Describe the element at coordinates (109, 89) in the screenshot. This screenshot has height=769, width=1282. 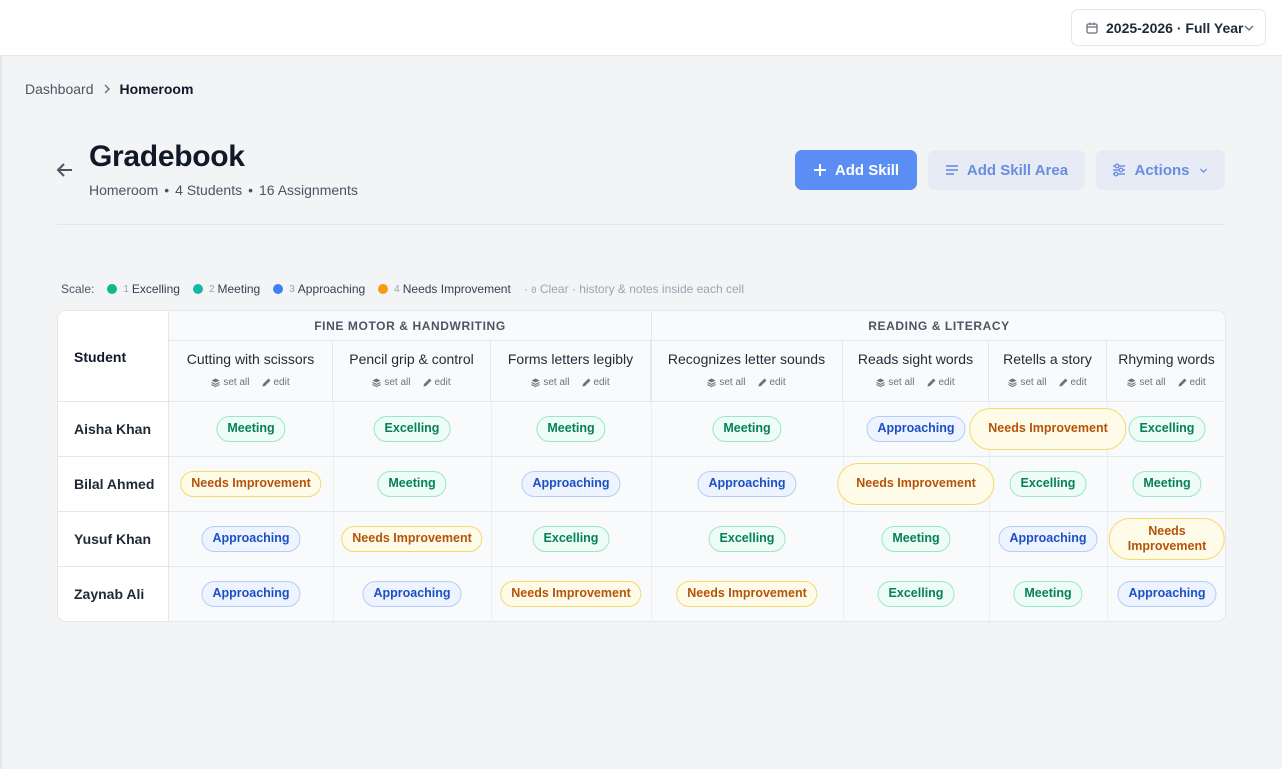
I see `breadcrumb: Dashboard Homeroom` at that location.